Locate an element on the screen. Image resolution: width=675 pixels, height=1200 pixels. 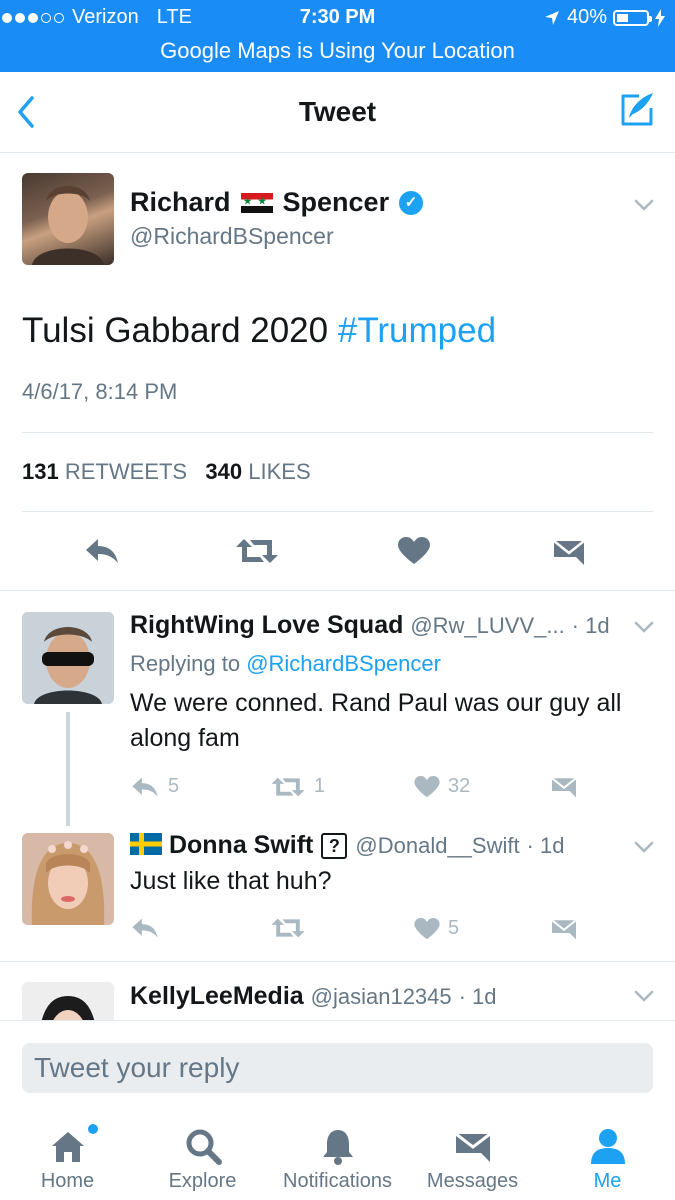
reply-composer is located at coordinates (337, 1065).